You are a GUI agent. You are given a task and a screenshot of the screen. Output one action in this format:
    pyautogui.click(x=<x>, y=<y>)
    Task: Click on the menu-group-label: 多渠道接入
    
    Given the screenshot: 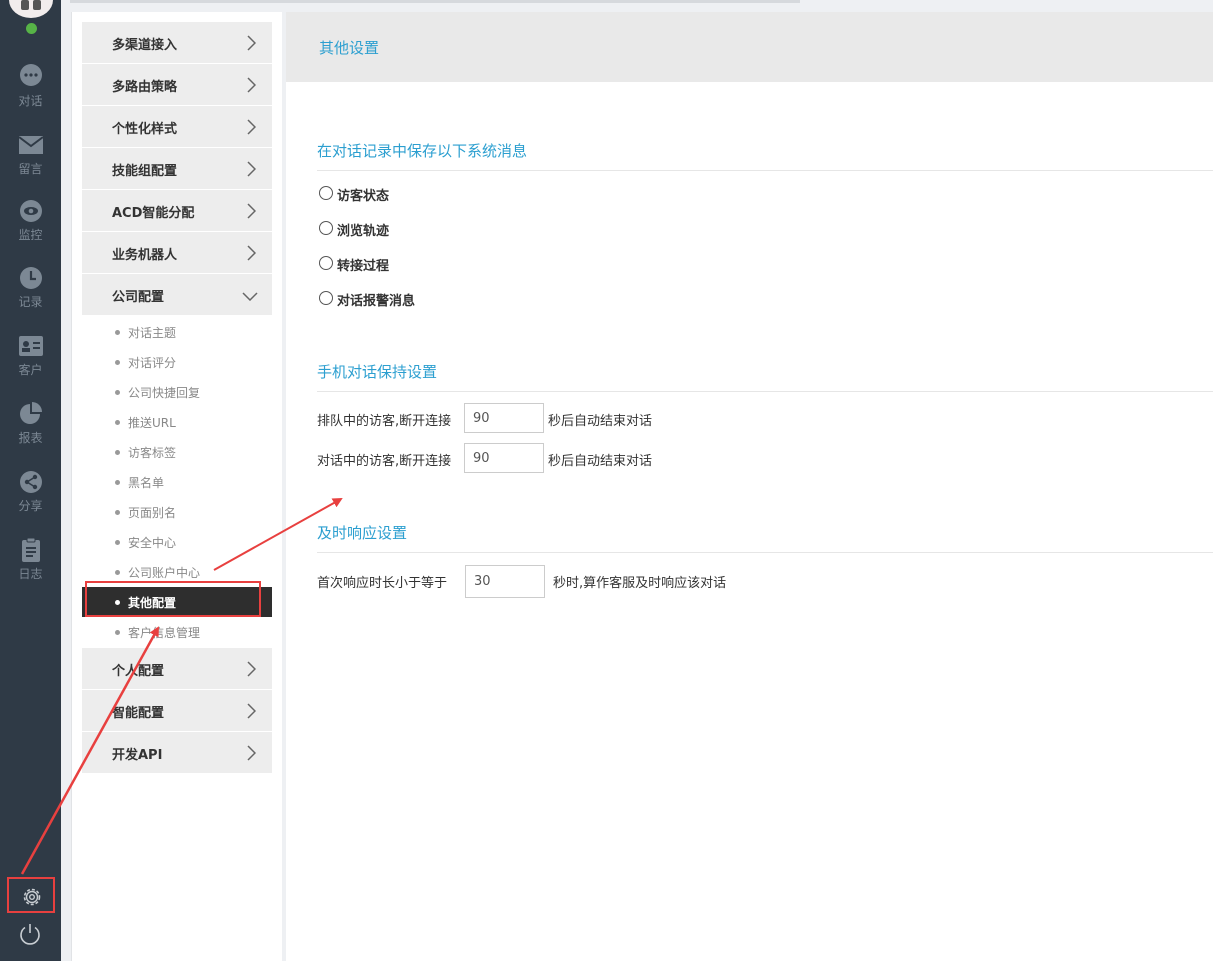 What is the action you would take?
    pyautogui.click(x=145, y=45)
    